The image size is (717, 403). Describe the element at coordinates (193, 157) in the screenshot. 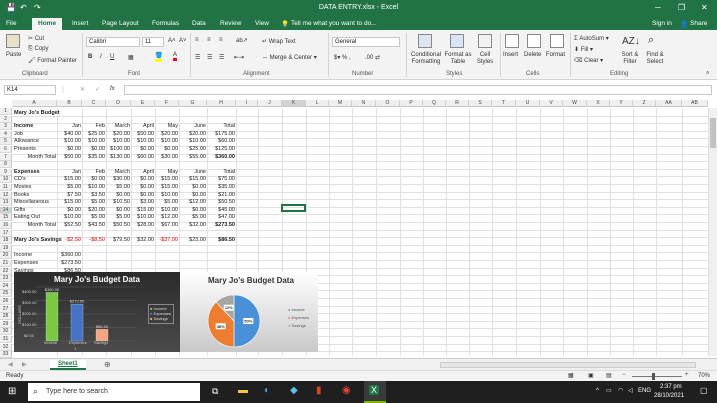

I see `value-cell: $55.00` at that location.